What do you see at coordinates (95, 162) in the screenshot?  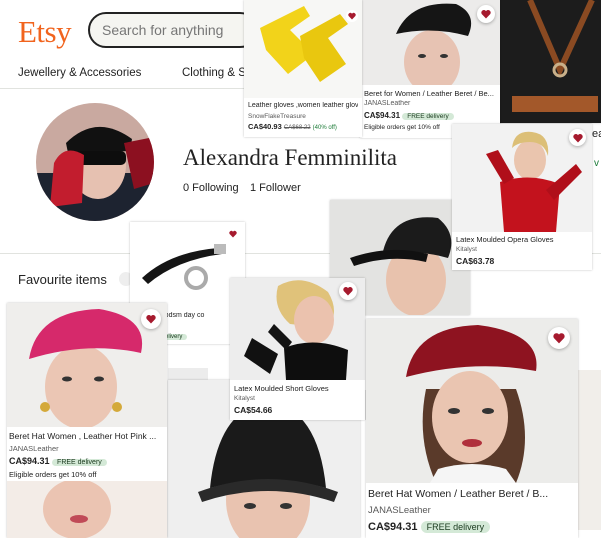 I see `avatar` at bounding box center [95, 162].